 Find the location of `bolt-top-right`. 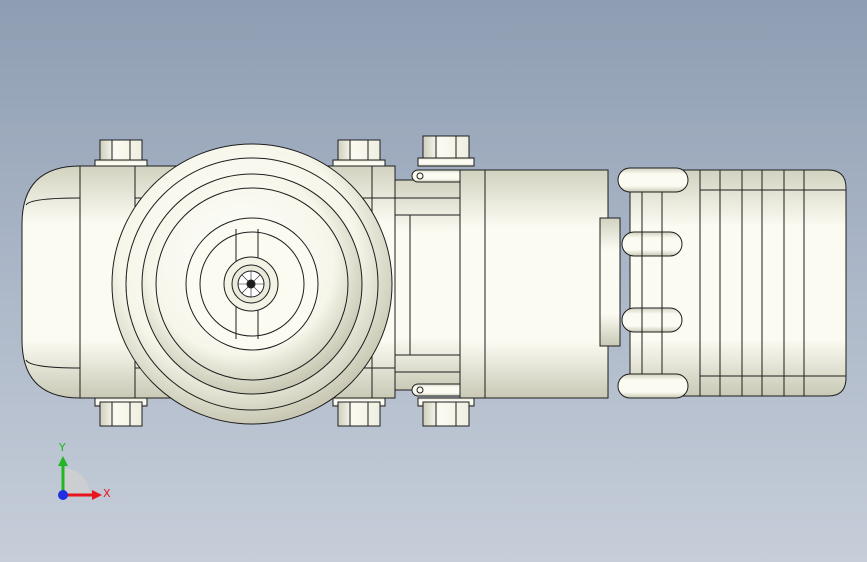

bolt-top-right is located at coordinates (446, 151).